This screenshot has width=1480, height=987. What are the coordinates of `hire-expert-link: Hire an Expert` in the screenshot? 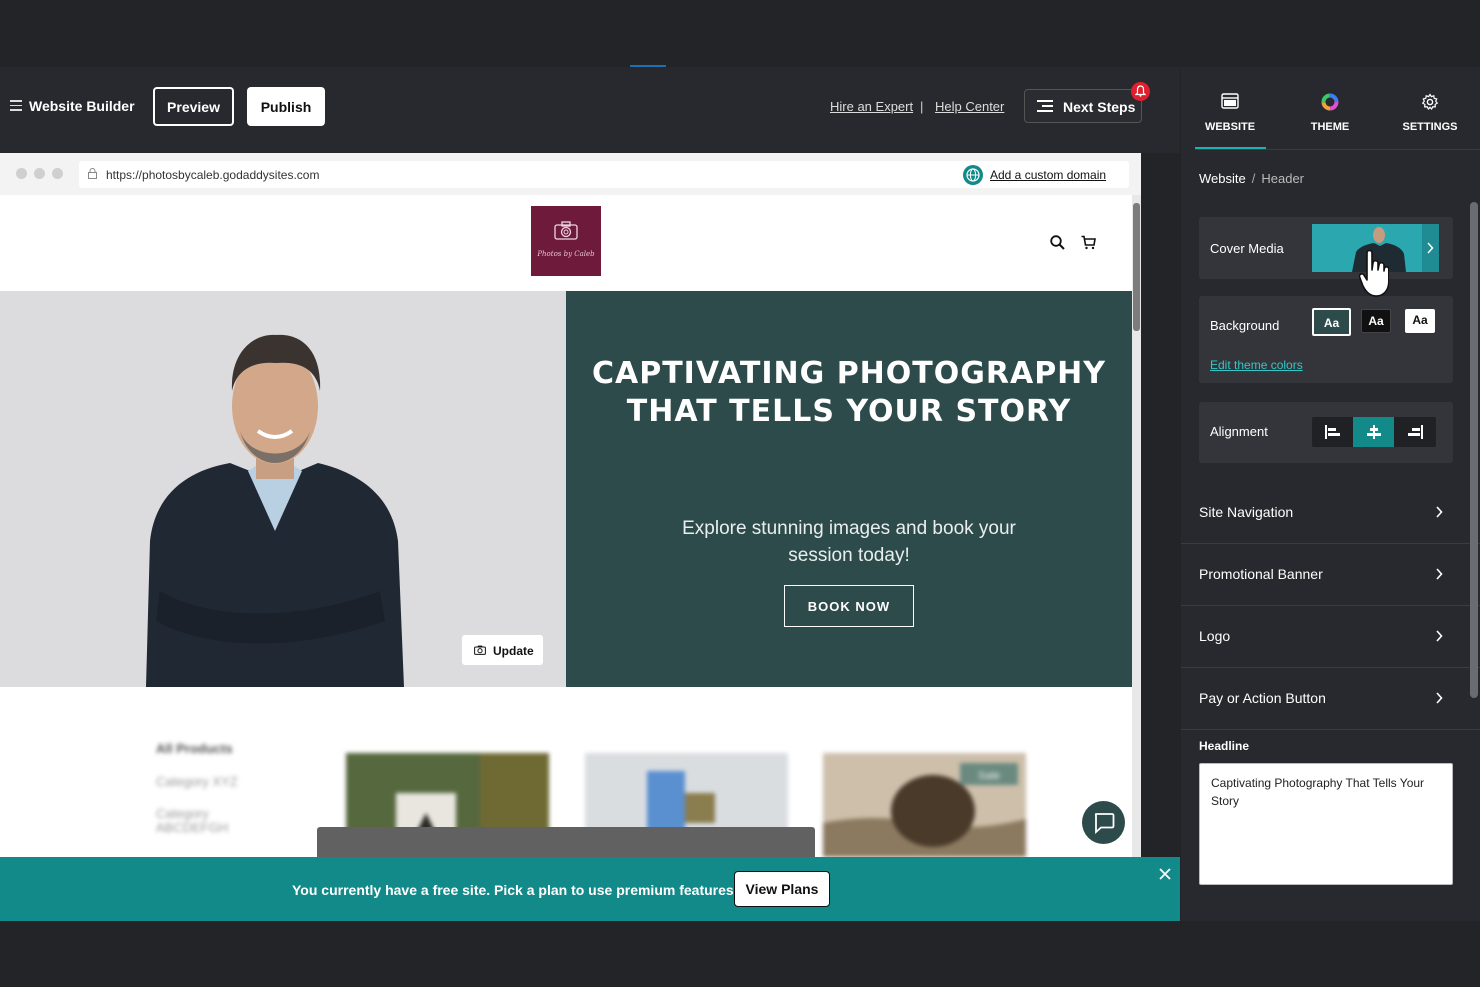 It's located at (871, 106).